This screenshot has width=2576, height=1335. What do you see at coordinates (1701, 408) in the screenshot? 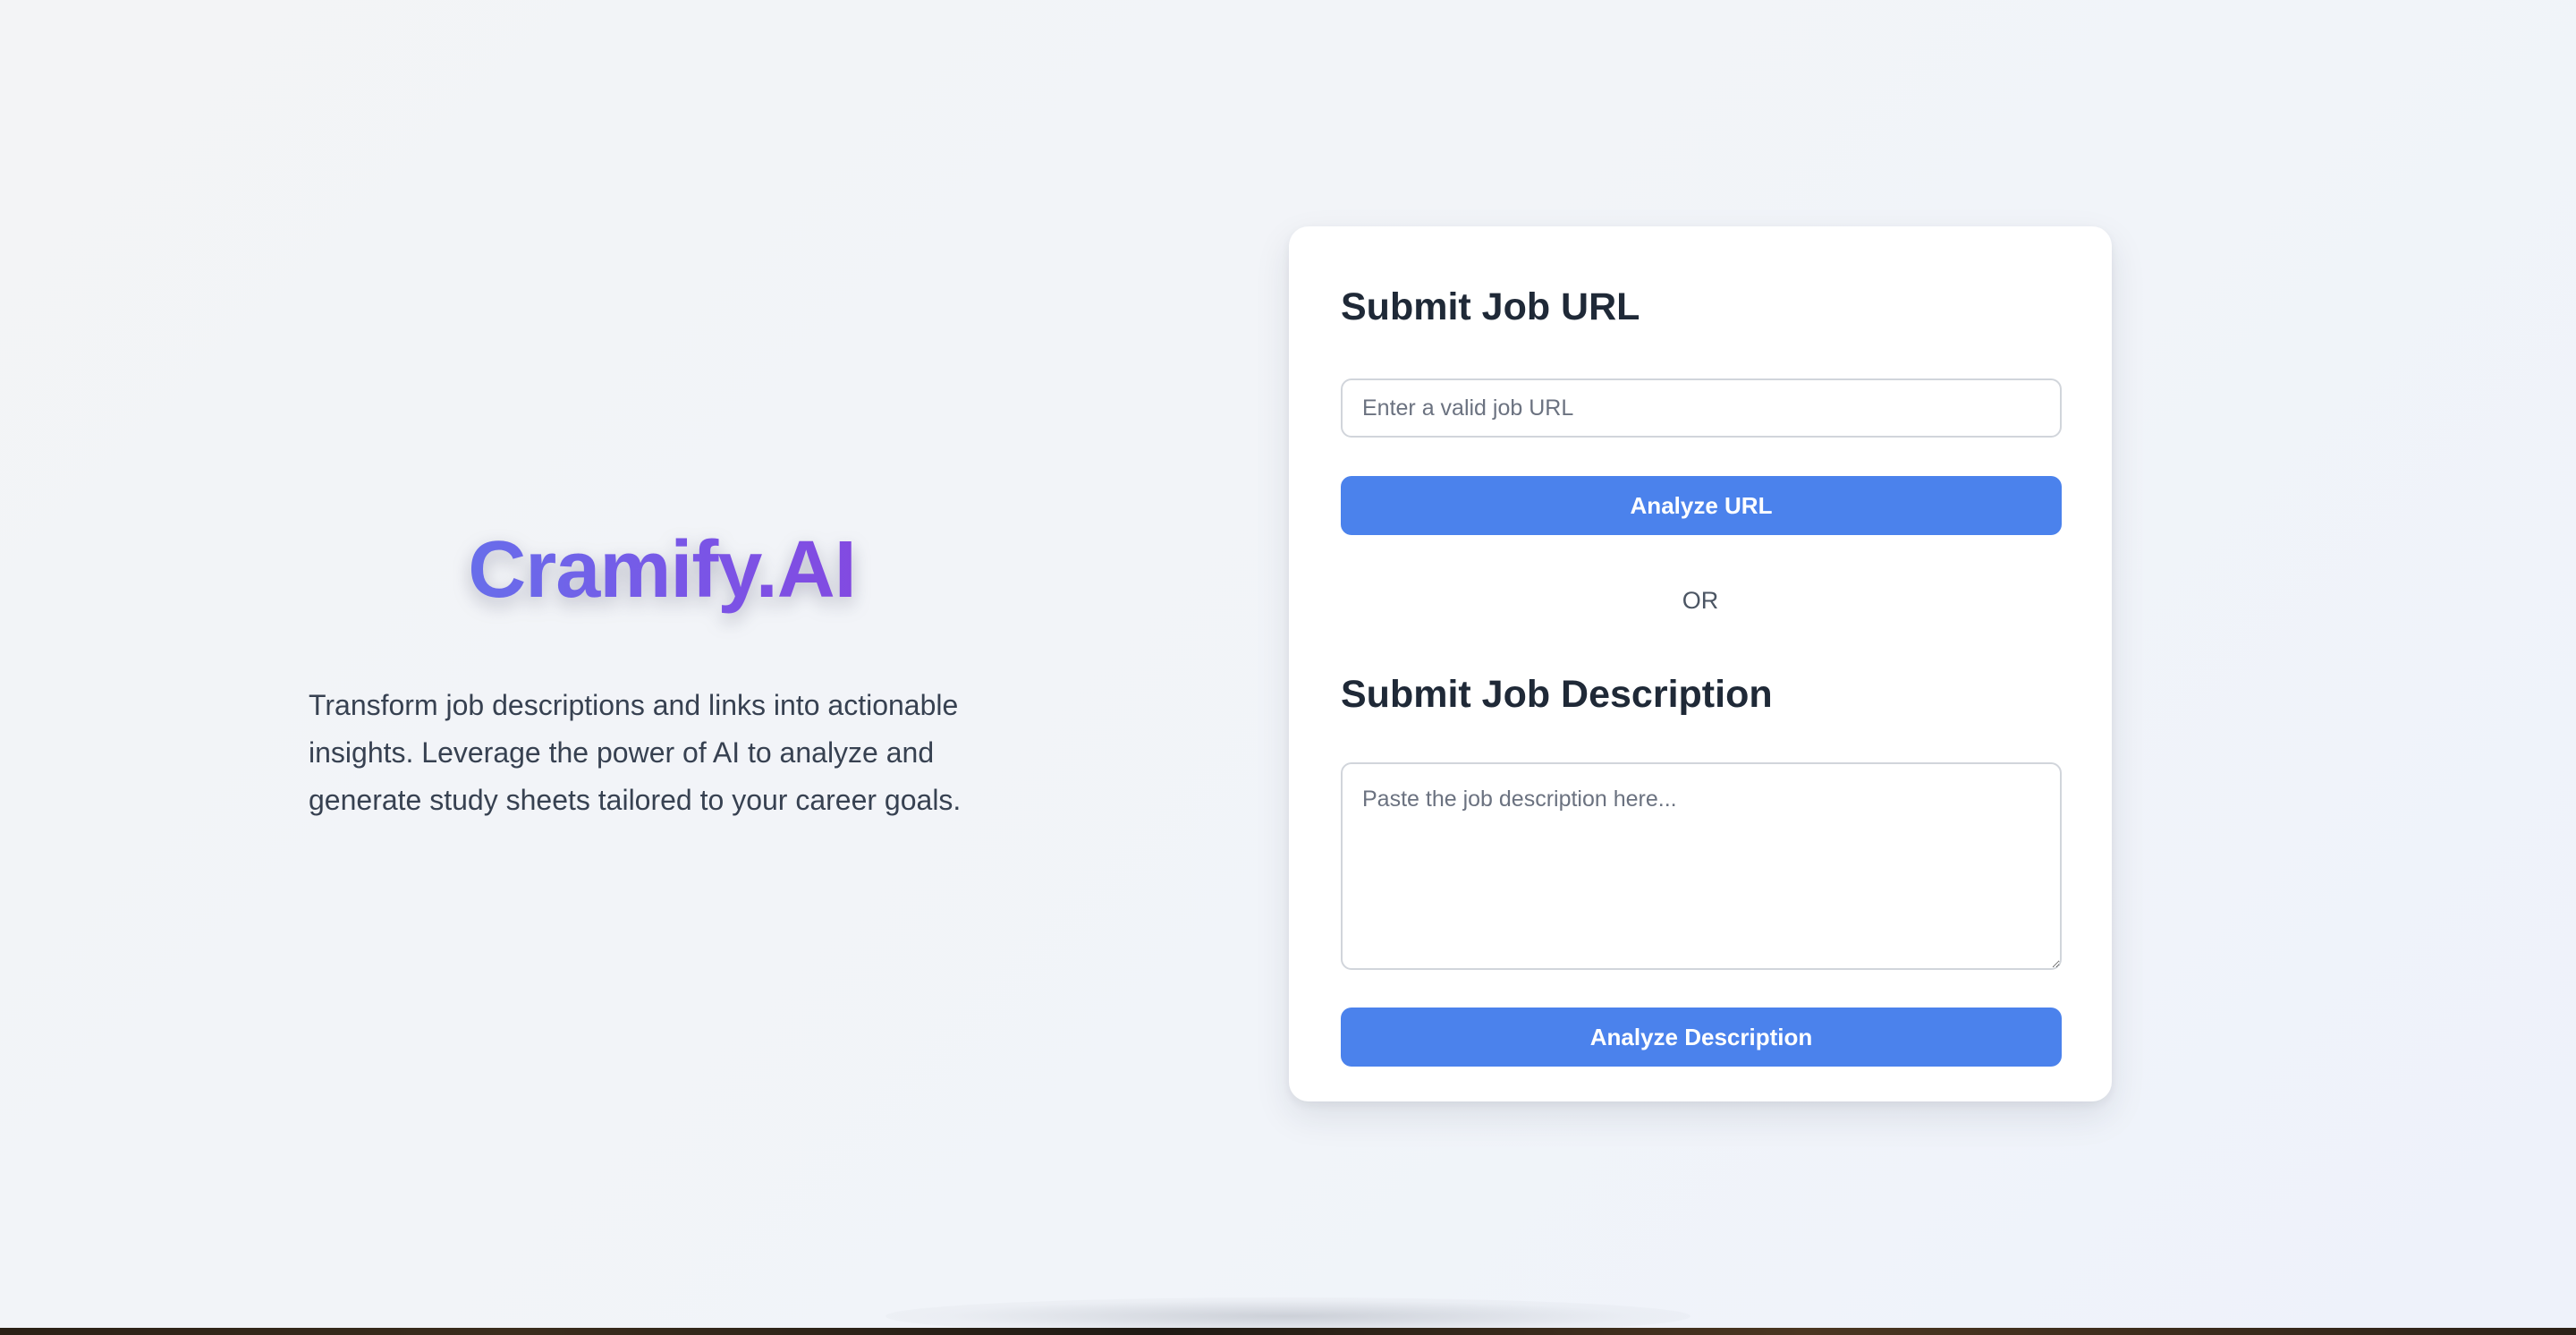
I see `job-url-input` at bounding box center [1701, 408].